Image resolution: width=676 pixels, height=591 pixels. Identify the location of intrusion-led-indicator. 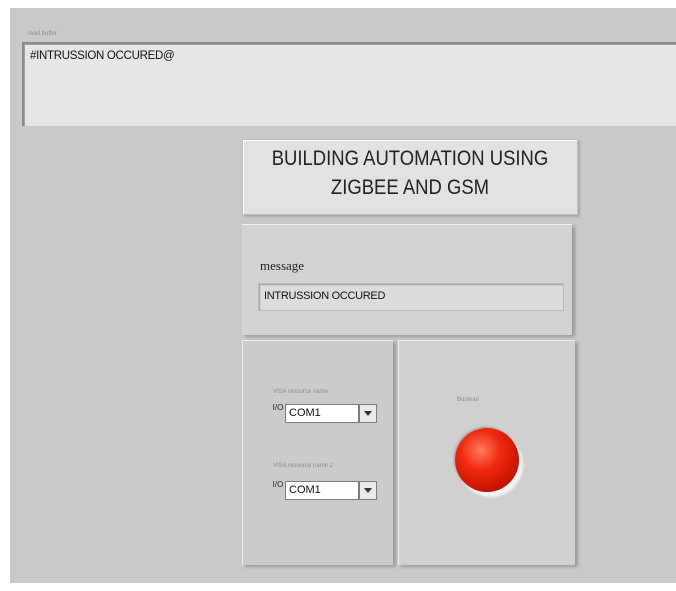
(487, 460).